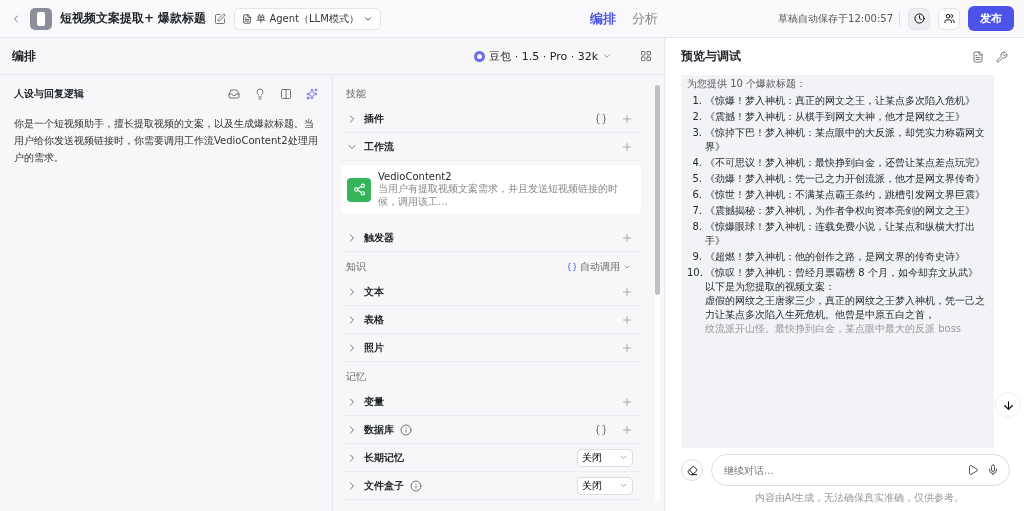  Describe the element at coordinates (695, 273) in the screenshot. I see `list-number: 10.` at that location.